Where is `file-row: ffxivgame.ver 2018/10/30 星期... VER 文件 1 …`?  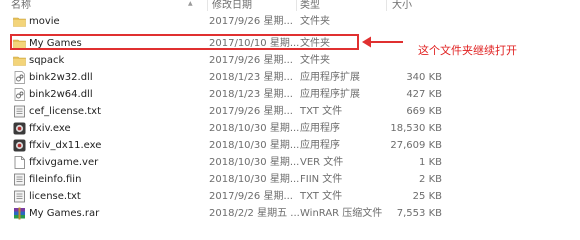 file-row: ffxivgame.ver 2018/10/30 星期... VER 文件 1 … is located at coordinates (228, 162).